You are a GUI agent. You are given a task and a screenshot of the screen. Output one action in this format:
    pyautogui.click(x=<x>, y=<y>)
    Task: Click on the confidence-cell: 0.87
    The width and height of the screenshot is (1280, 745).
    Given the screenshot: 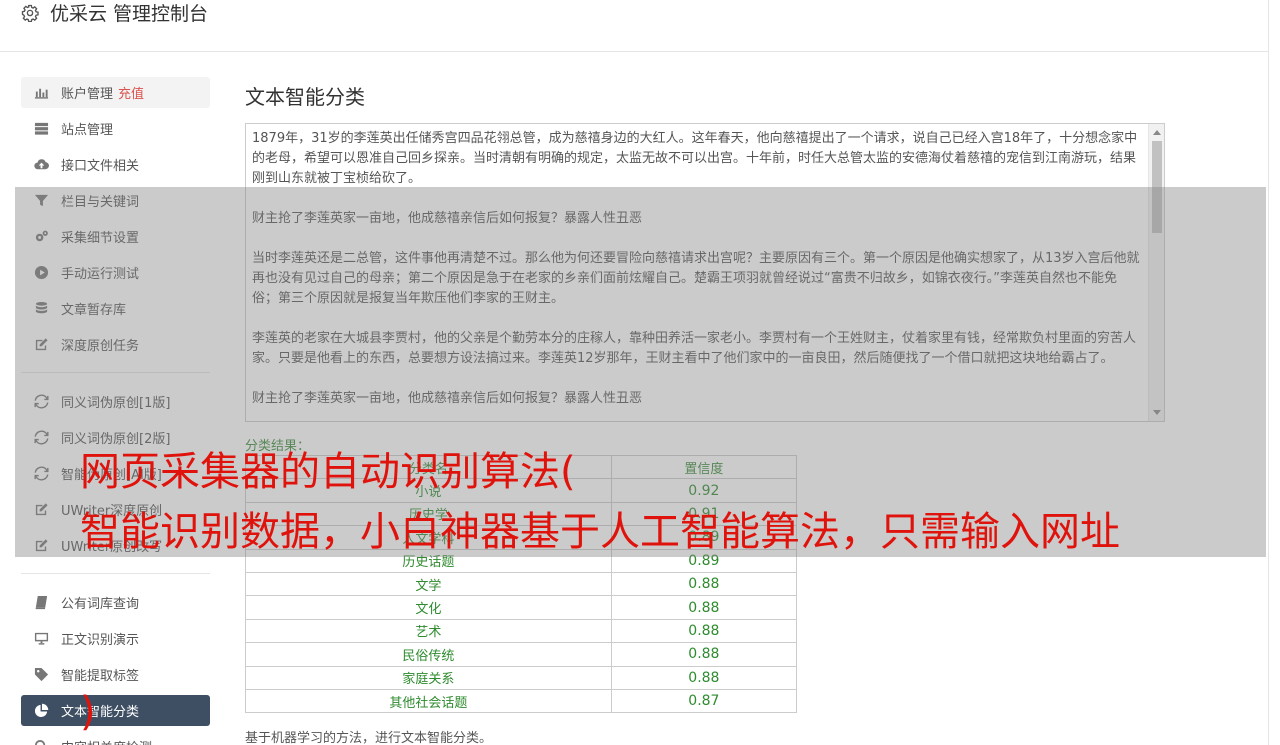 What is the action you would take?
    pyautogui.click(x=704, y=701)
    